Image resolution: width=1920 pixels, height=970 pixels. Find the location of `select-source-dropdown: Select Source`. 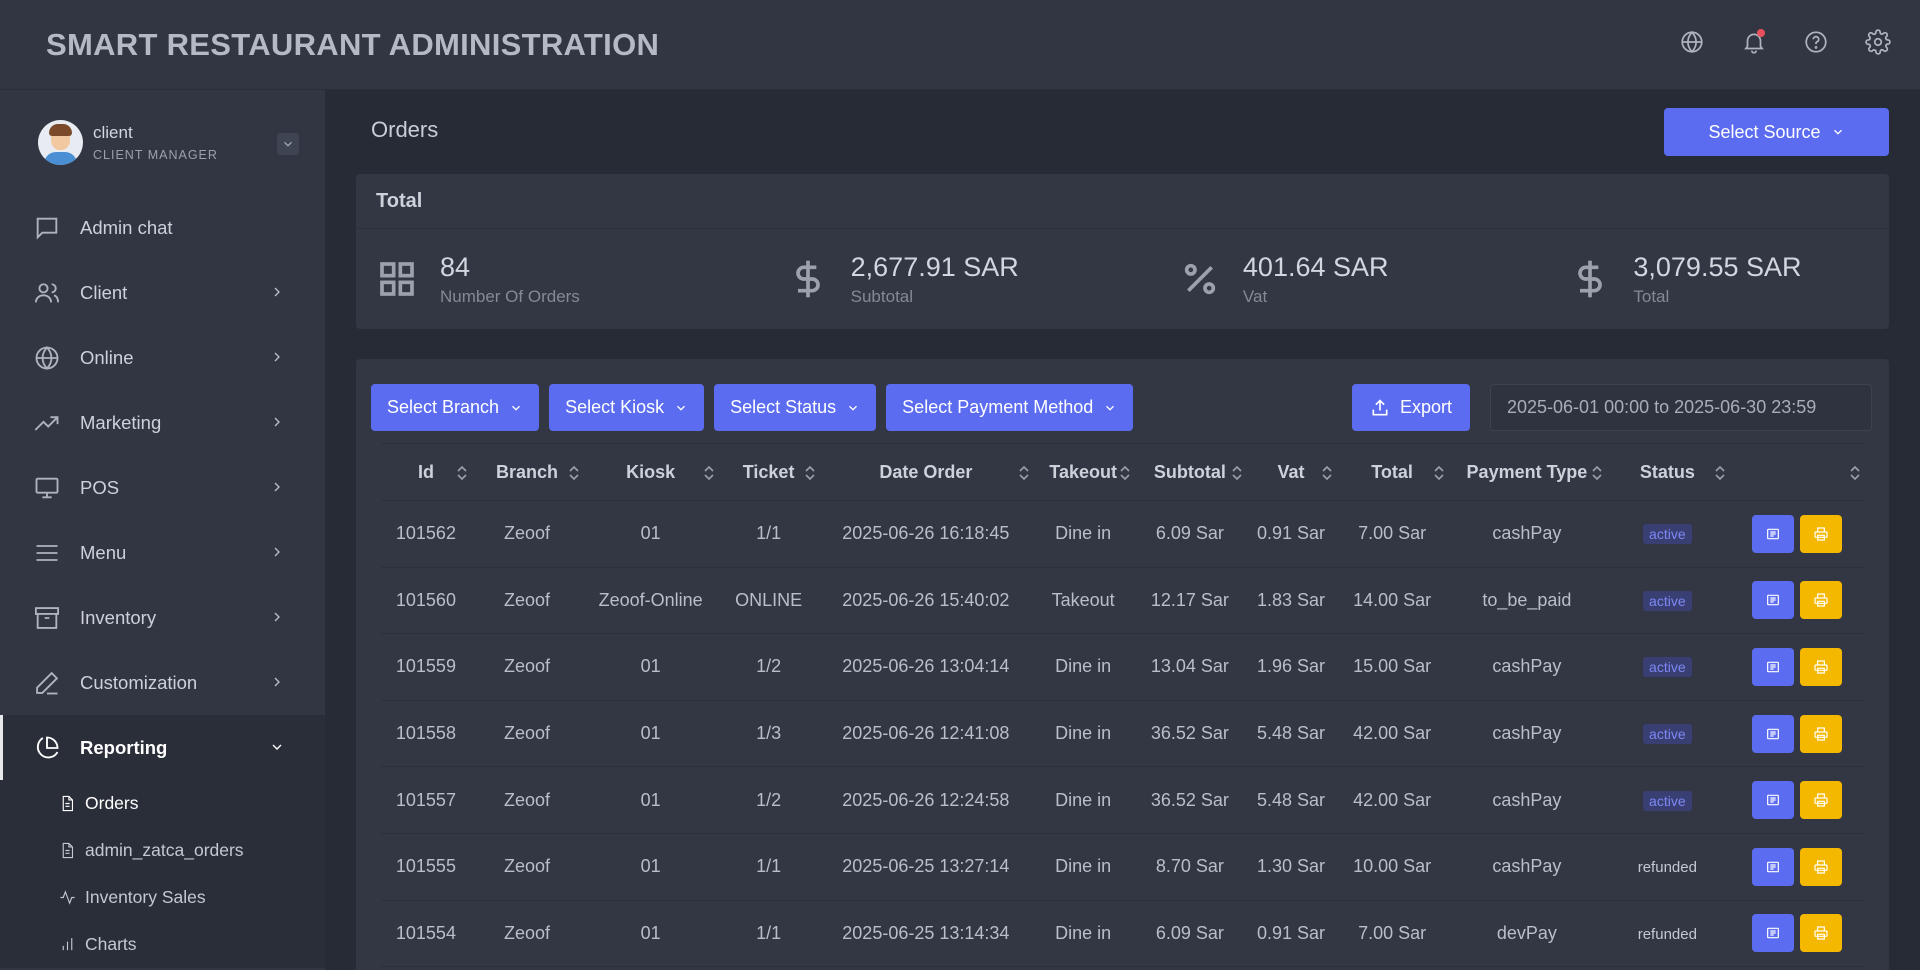

select-source-dropdown: Select Source is located at coordinates (1776, 132).